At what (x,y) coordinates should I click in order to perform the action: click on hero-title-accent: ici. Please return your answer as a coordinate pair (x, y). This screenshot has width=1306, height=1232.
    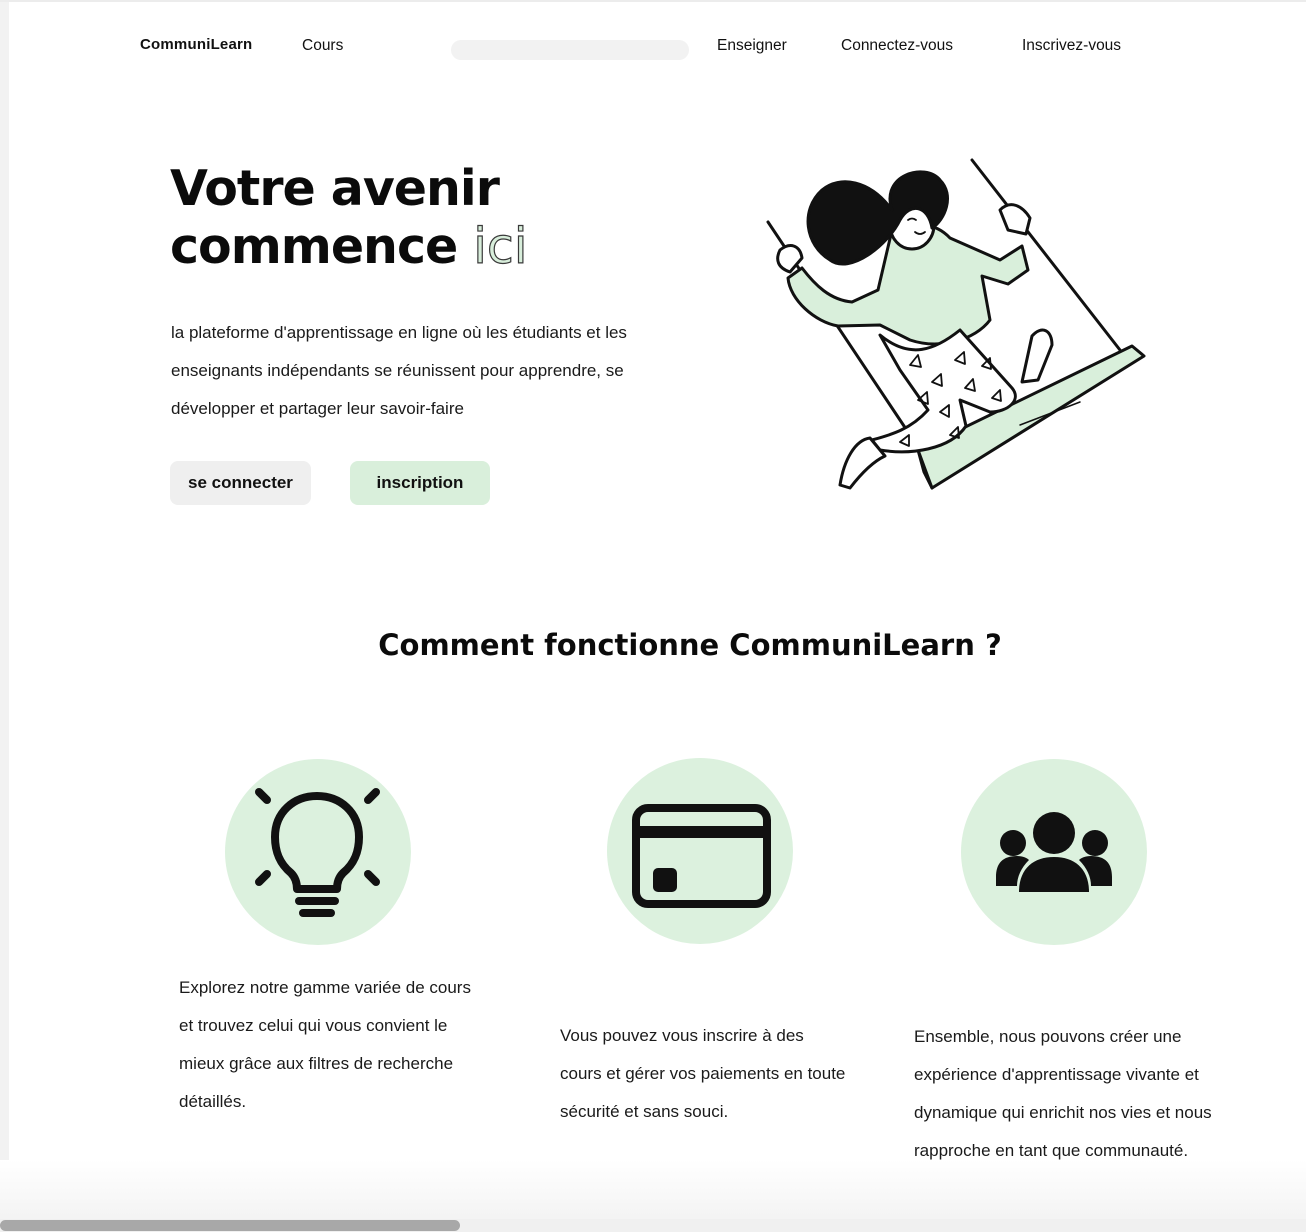
    Looking at the image, I should click on (500, 246).